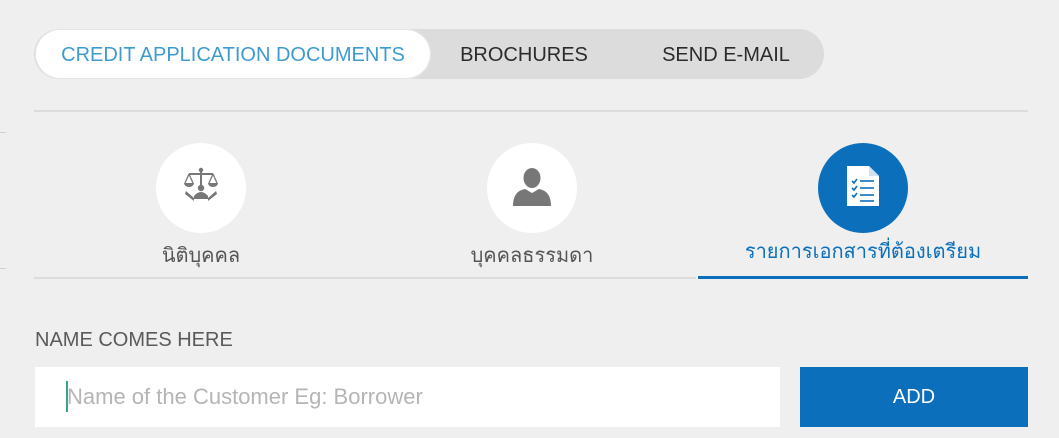 The height and width of the screenshot is (438, 1059). Describe the element at coordinates (726, 54) in the screenshot. I see `tab-send-email: SEND E-MAIL` at that location.